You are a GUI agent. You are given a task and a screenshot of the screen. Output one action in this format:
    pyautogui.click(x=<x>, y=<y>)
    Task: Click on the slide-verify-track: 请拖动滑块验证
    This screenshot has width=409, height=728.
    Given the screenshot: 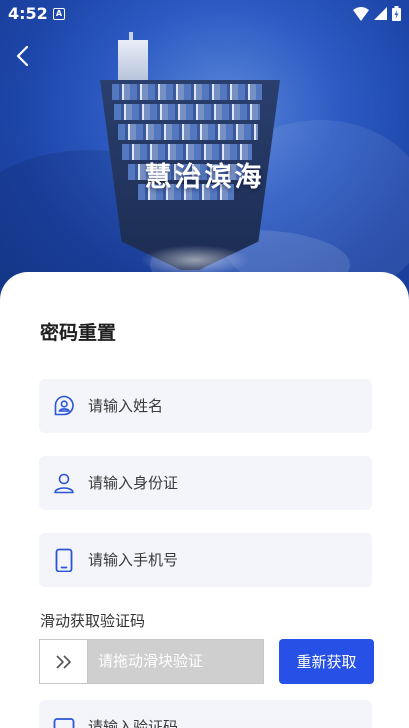 What is the action you would take?
    pyautogui.click(x=151, y=661)
    